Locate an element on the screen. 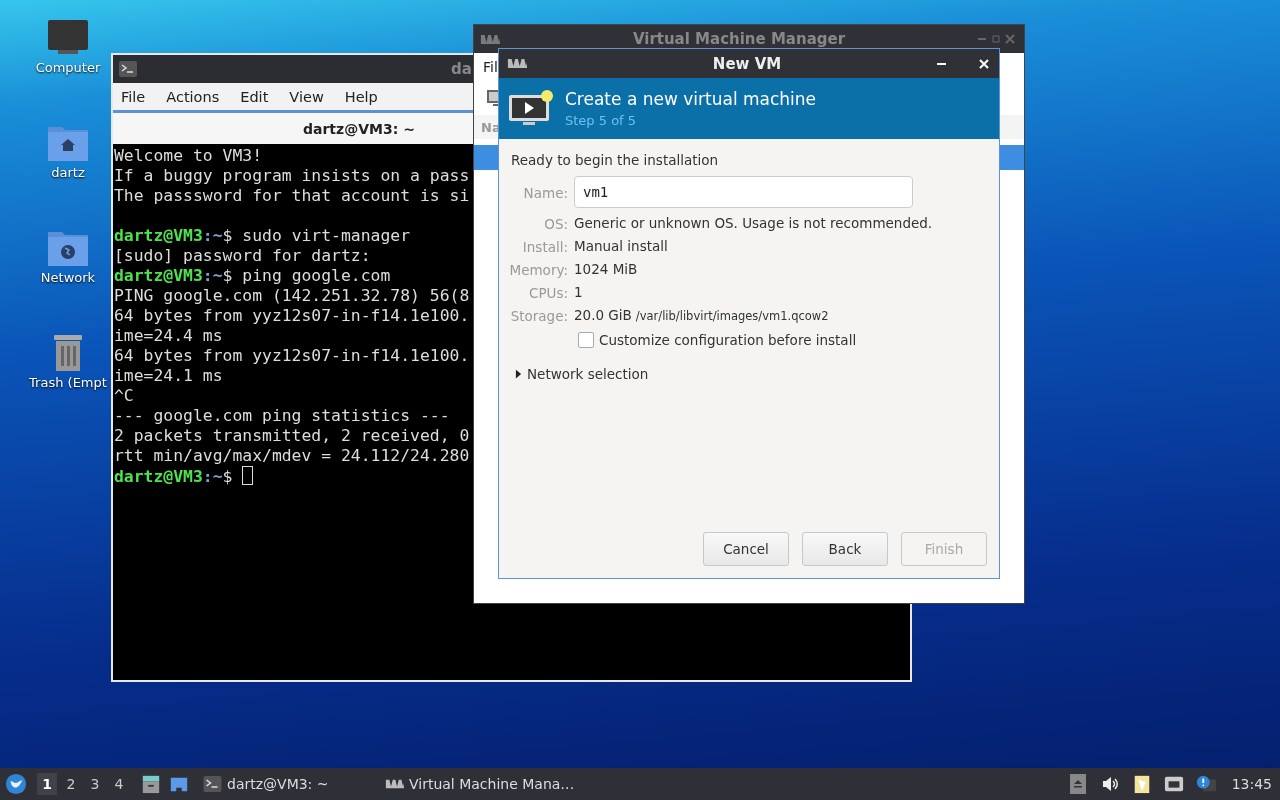 The height and width of the screenshot is (800, 1280). menu-item: View is located at coordinates (306, 96).